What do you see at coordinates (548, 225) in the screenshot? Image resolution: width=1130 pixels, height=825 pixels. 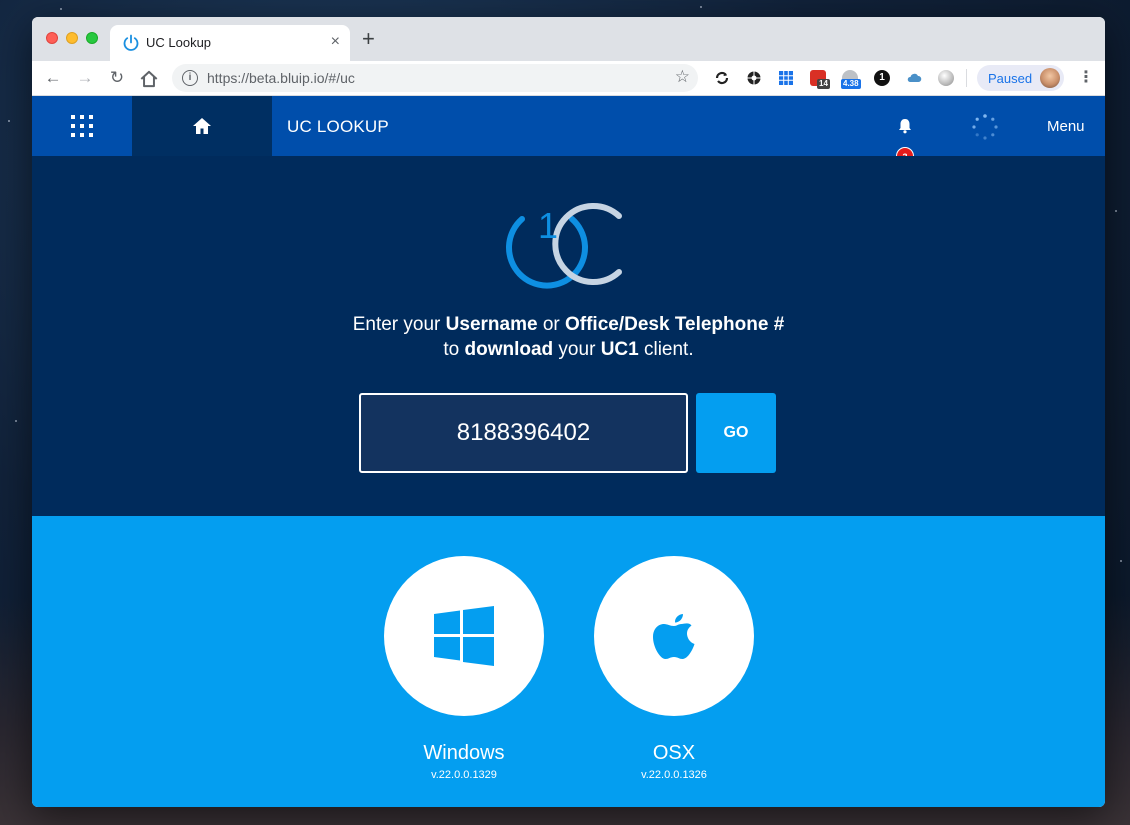 I see `logo-digit: 1` at bounding box center [548, 225].